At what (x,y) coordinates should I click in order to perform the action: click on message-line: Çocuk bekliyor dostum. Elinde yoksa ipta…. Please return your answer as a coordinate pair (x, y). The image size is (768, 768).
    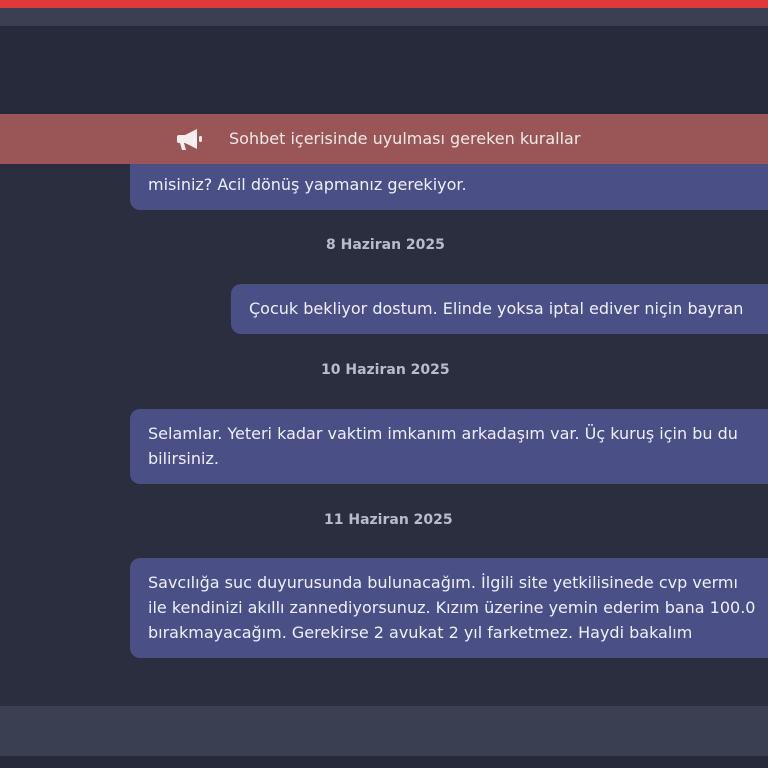
    Looking at the image, I should click on (496, 308).